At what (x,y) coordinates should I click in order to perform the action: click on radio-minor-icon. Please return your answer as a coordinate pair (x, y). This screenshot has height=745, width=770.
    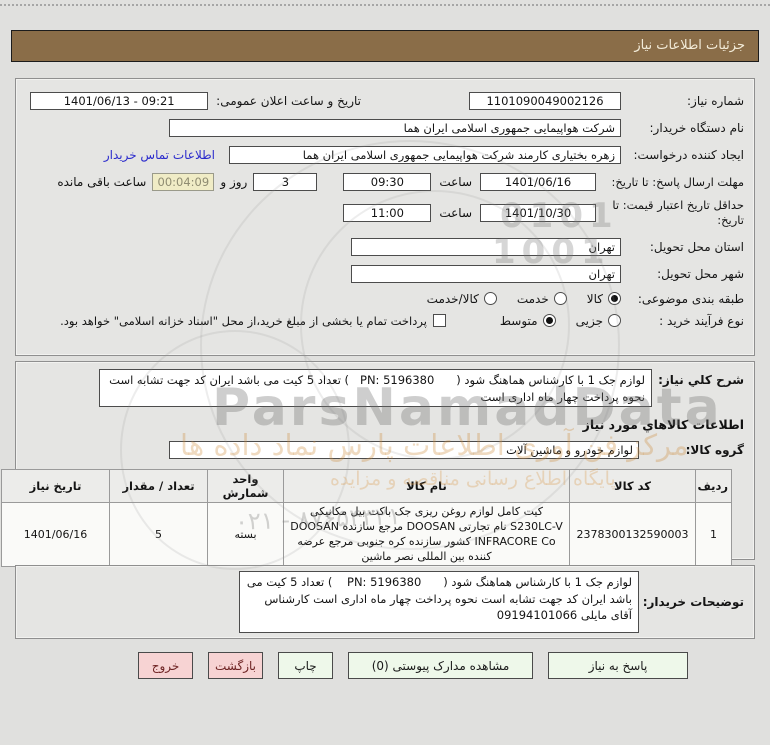
    Looking at the image, I should click on (614, 321).